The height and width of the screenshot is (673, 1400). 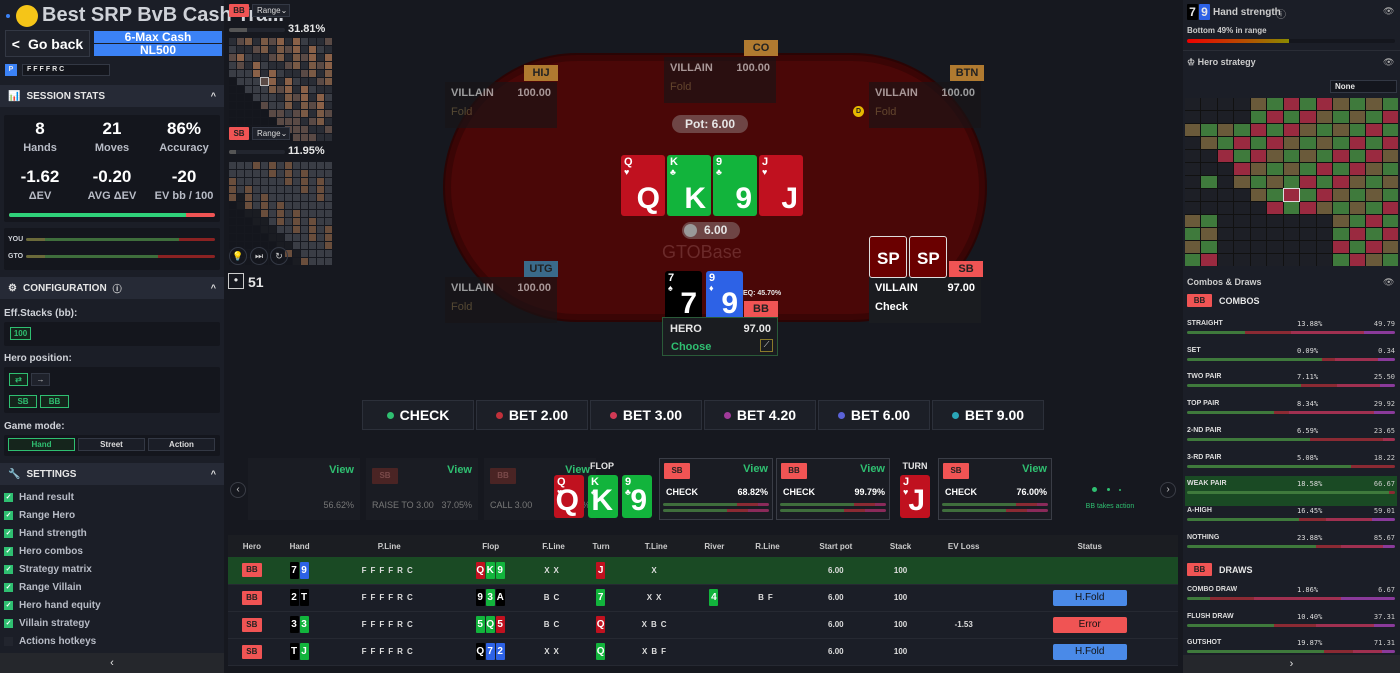 What do you see at coordinates (964, 546) in the screenshot?
I see `column-header: EV Loss` at bounding box center [964, 546].